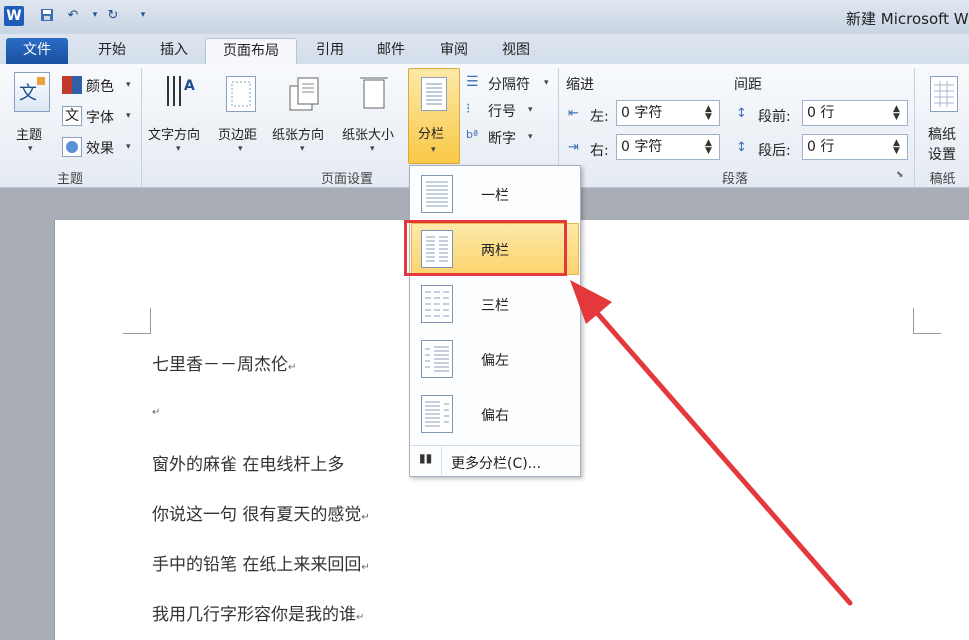  I want to click on theme-colors-dropdown-icon: ▾, so click(128, 85).